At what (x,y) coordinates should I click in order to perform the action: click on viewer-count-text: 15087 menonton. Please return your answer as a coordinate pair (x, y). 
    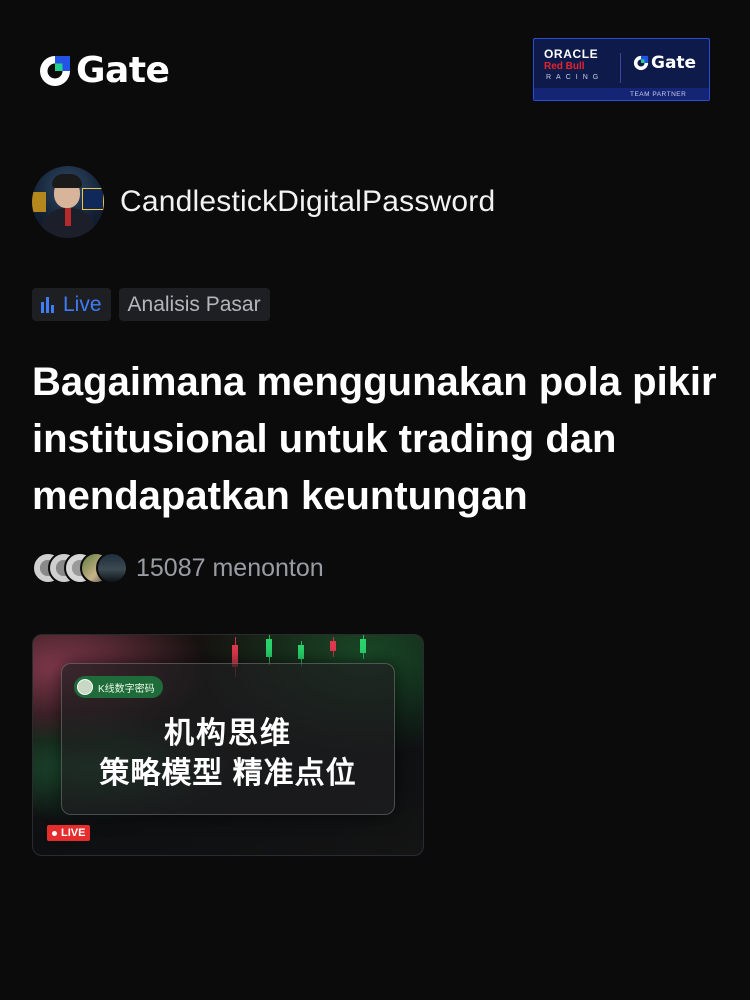
    Looking at the image, I should click on (230, 567).